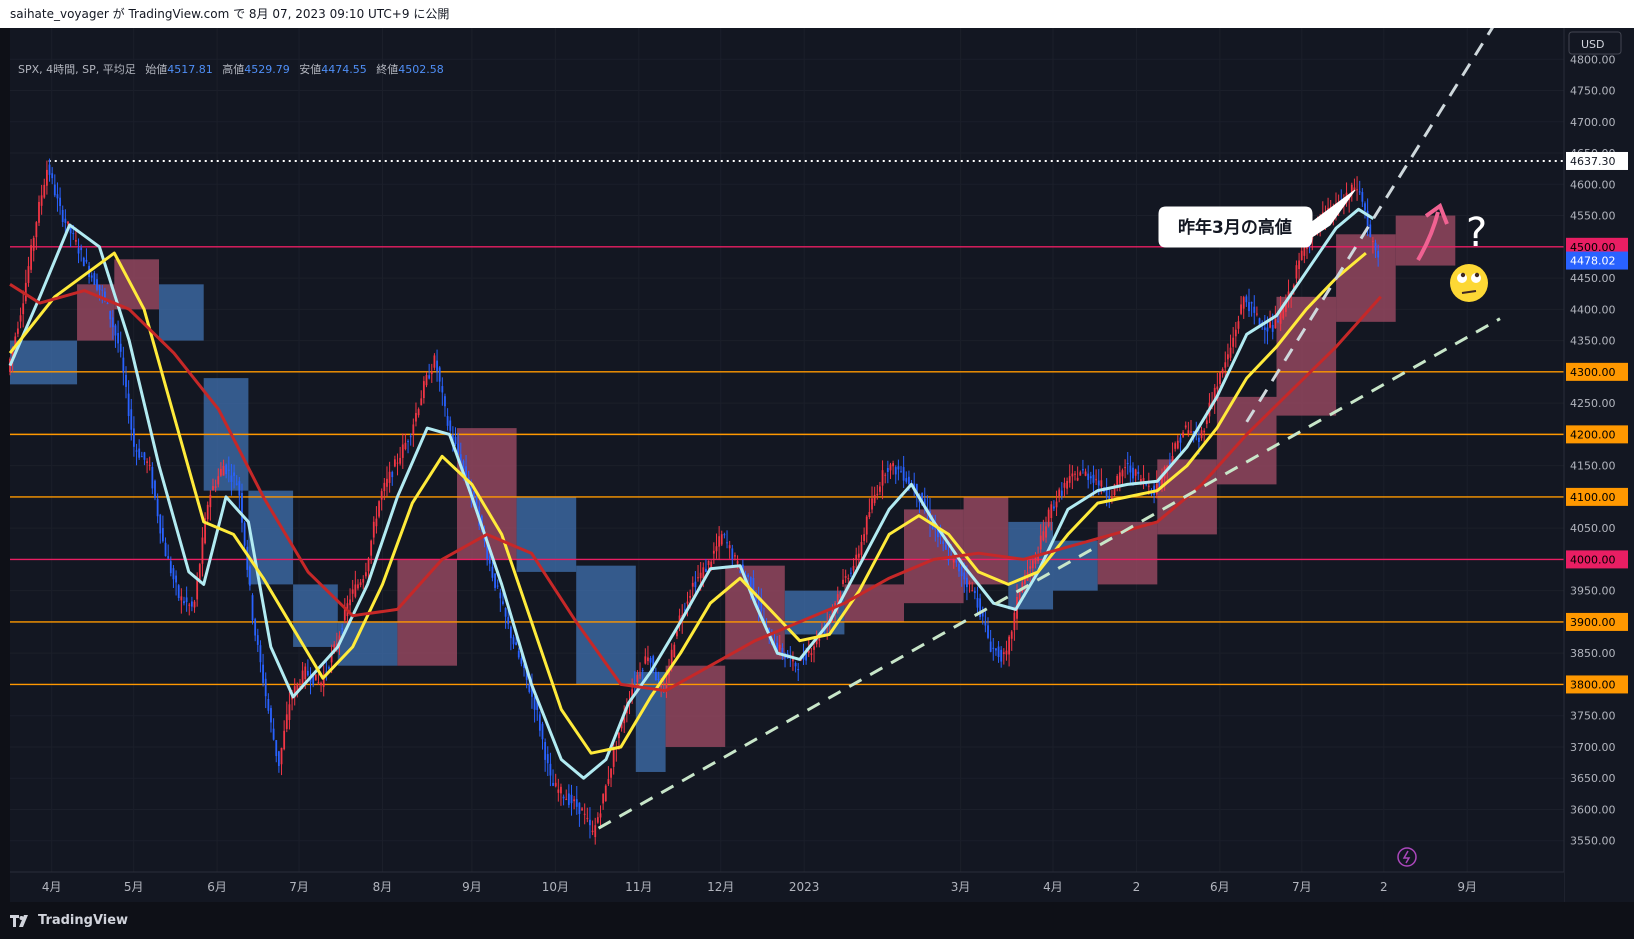 The width and height of the screenshot is (1634, 939). What do you see at coordinates (1593, 309) in the screenshot?
I see `price-tick-17: 4400.00` at bounding box center [1593, 309].